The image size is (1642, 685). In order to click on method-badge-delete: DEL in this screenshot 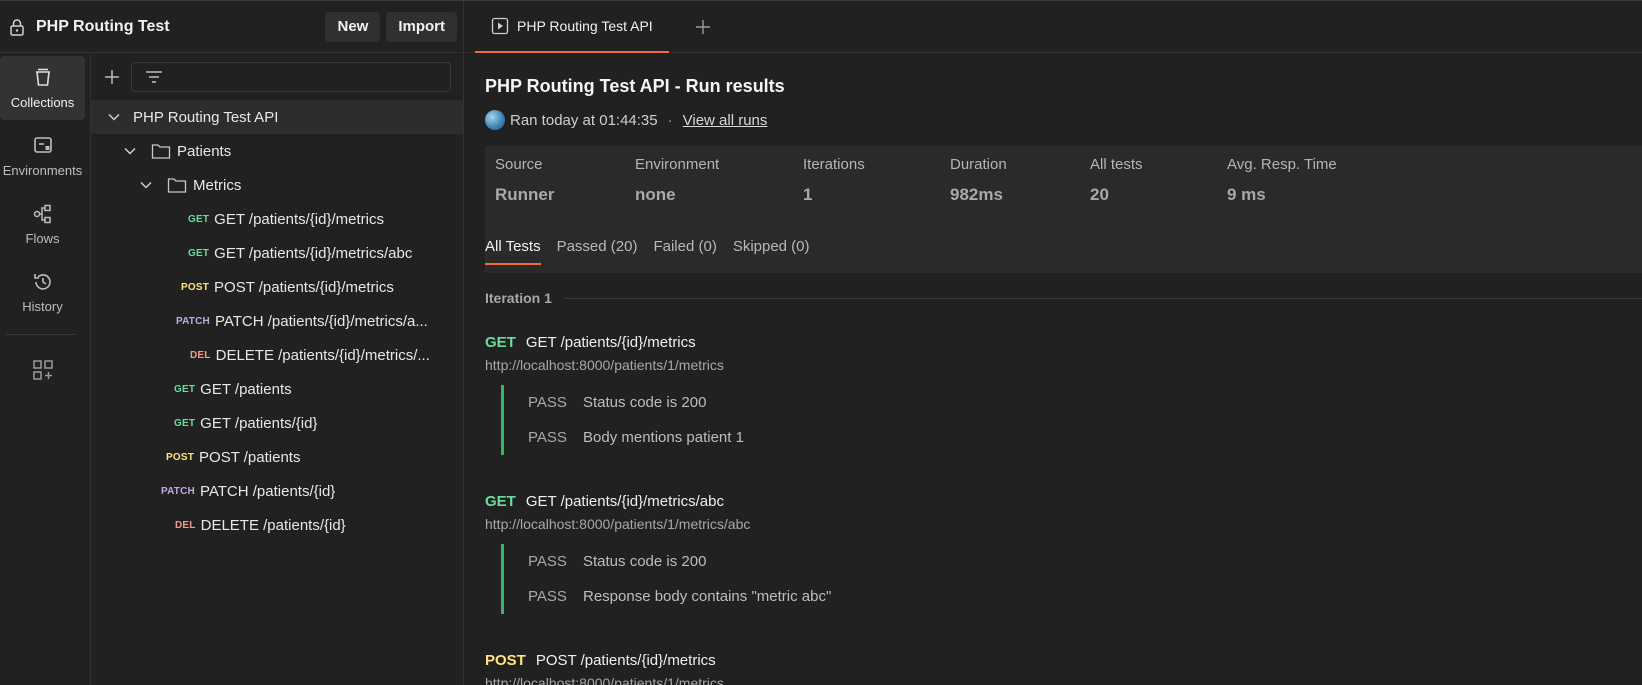, I will do `click(200, 355)`.